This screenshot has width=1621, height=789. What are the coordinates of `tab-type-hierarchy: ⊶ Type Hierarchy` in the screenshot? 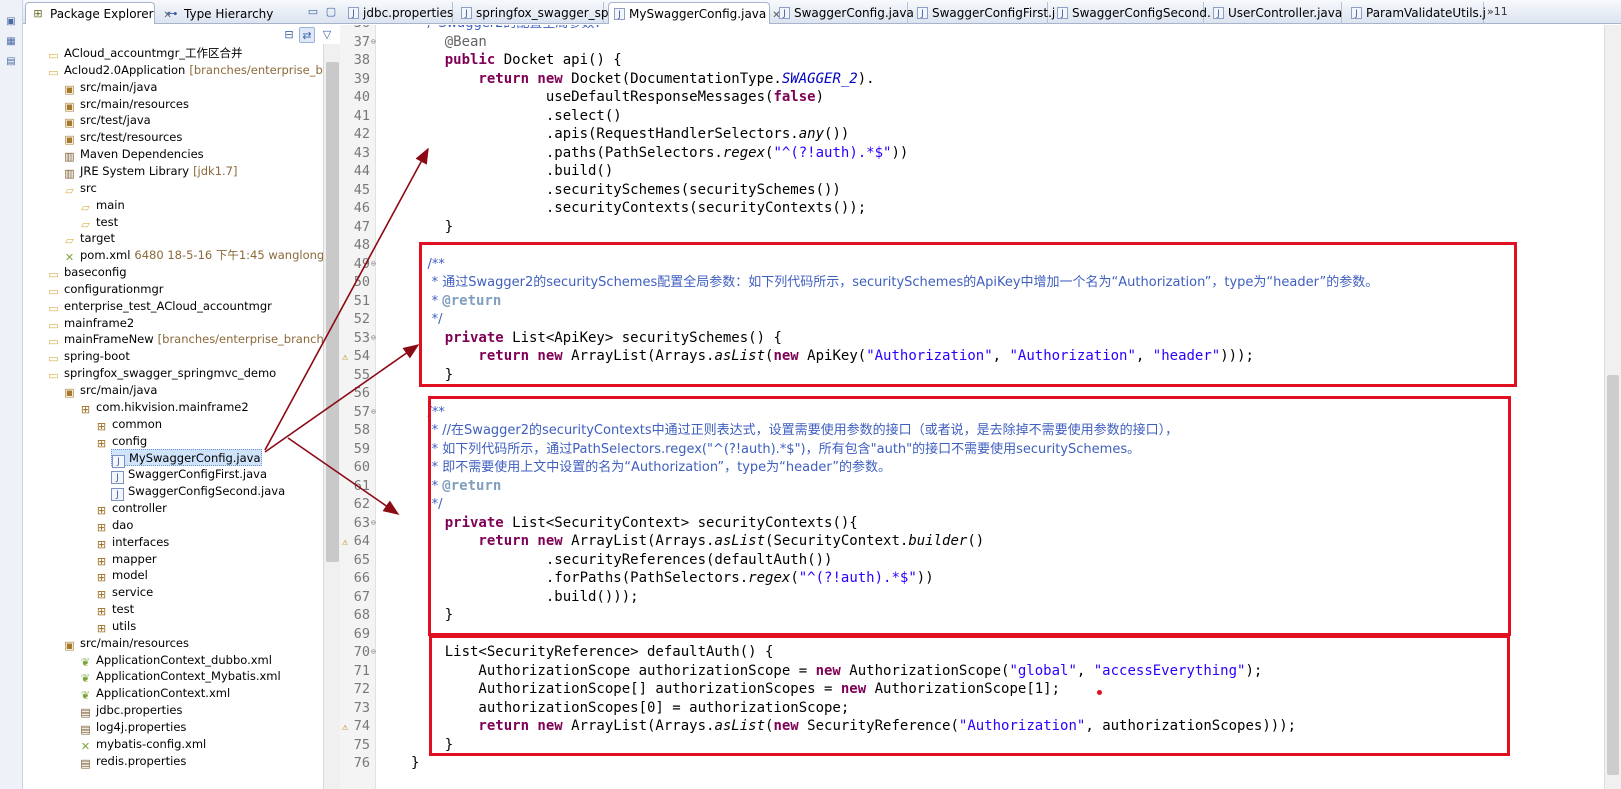 It's located at (219, 13).